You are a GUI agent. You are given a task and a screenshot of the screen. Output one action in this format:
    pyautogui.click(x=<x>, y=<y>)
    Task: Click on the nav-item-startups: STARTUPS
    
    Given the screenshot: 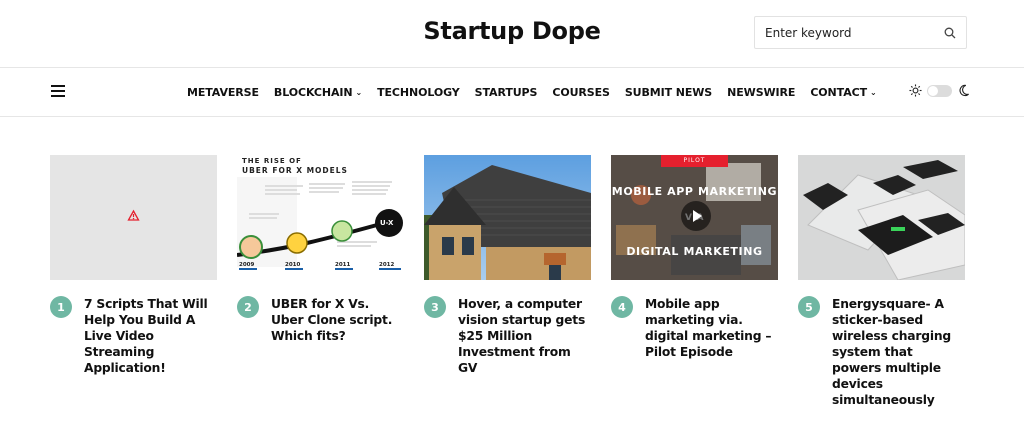 What is the action you would take?
    pyautogui.click(x=506, y=92)
    